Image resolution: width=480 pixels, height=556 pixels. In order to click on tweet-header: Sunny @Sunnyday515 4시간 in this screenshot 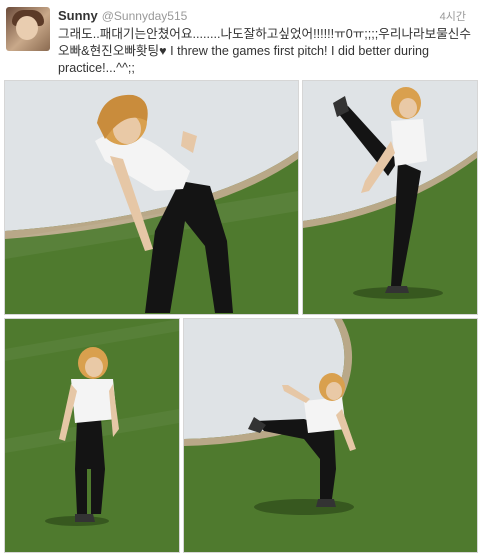, I will do `click(265, 16)`.